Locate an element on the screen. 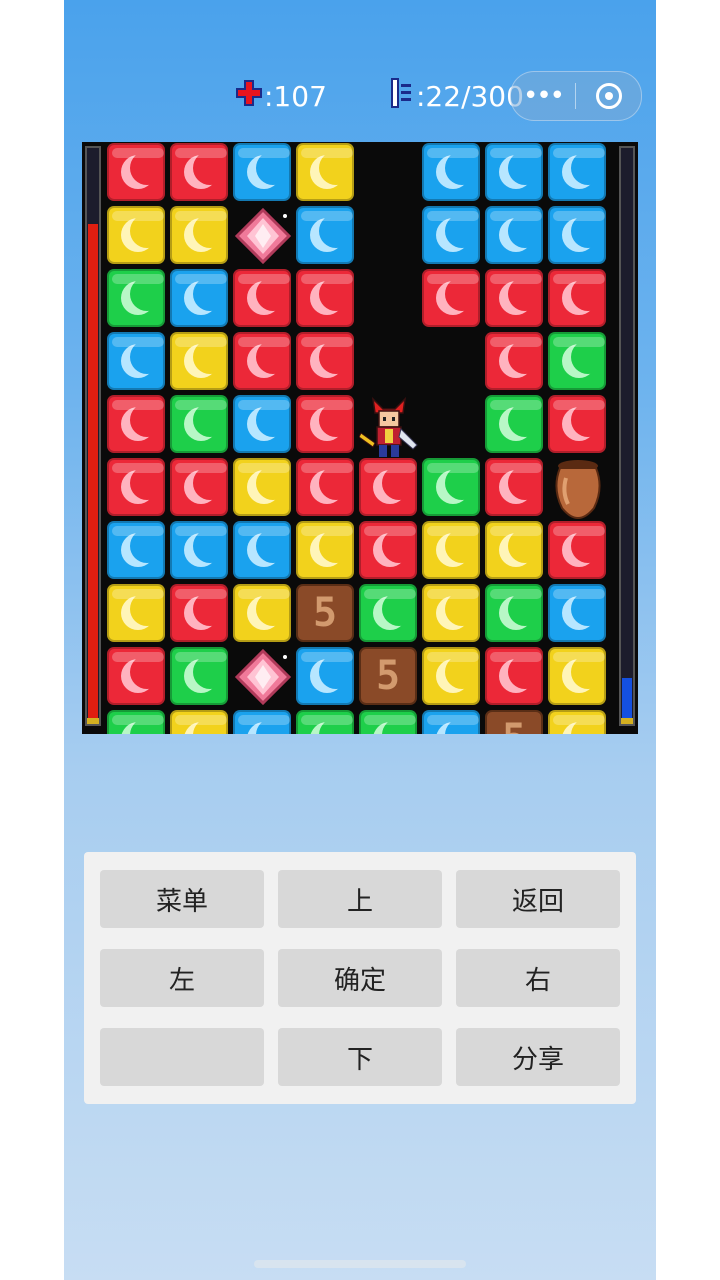 Image resolution: width=720 pixels, height=1280 pixels. blank-button is located at coordinates (182, 1057).